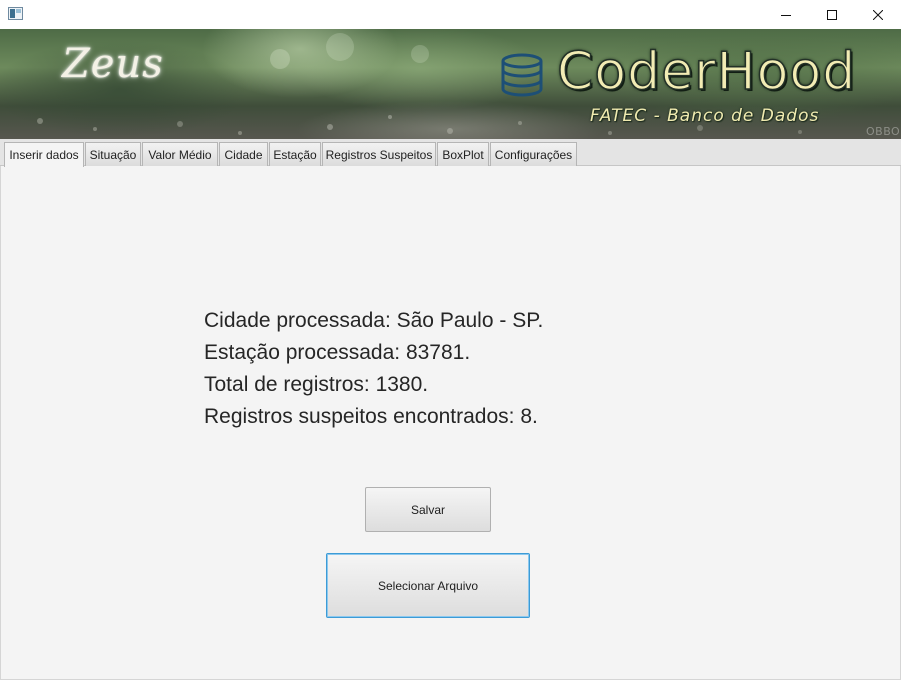 This screenshot has width=901, height=680. What do you see at coordinates (295, 154) in the screenshot?
I see `tab-estacao: Estação` at bounding box center [295, 154].